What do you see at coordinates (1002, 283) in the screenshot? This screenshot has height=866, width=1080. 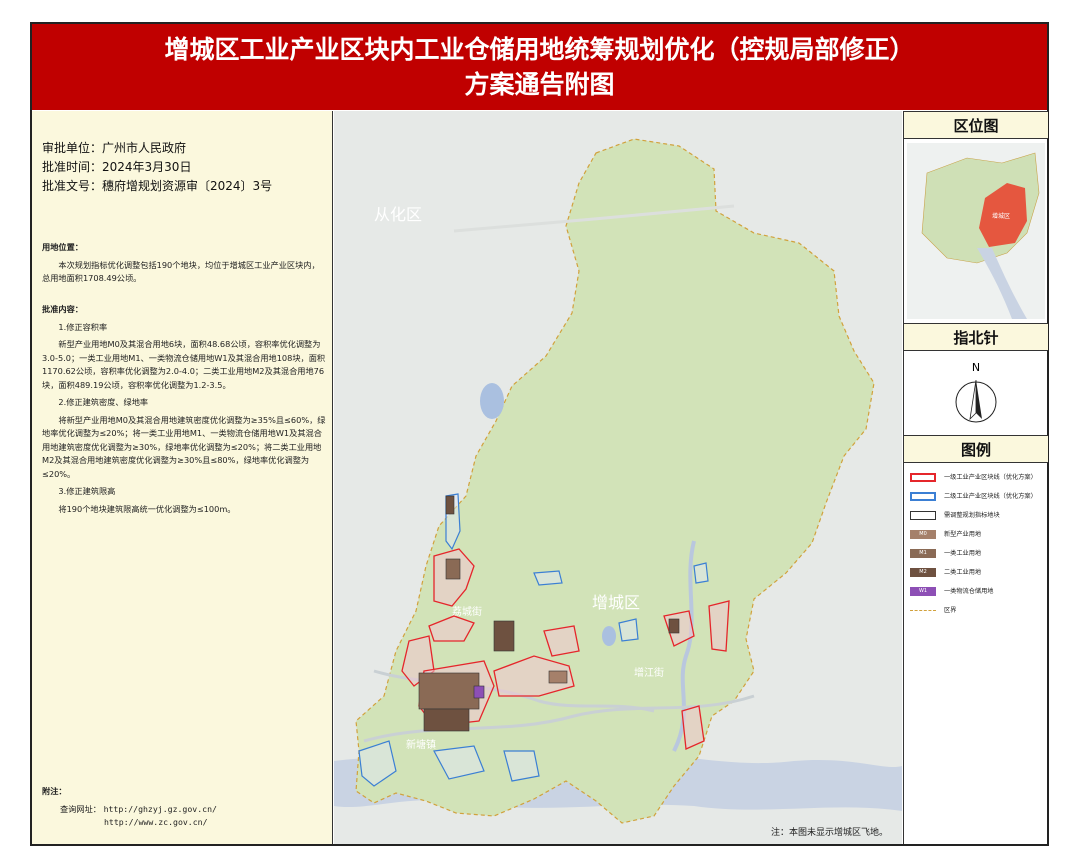 I see `estuary` at bounding box center [1002, 283].